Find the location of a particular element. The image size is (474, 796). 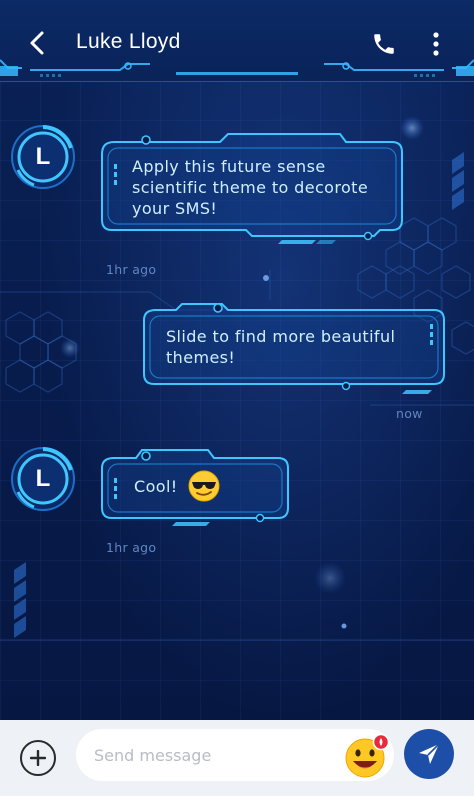

message-input-container is located at coordinates (235, 755).